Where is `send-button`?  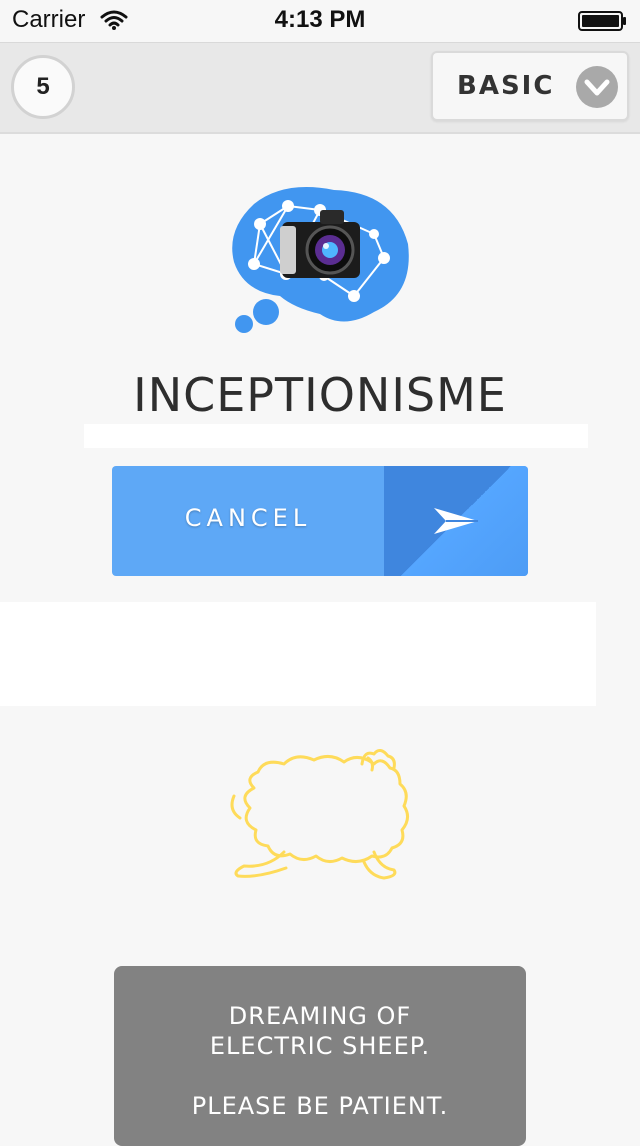 send-button is located at coordinates (456, 521).